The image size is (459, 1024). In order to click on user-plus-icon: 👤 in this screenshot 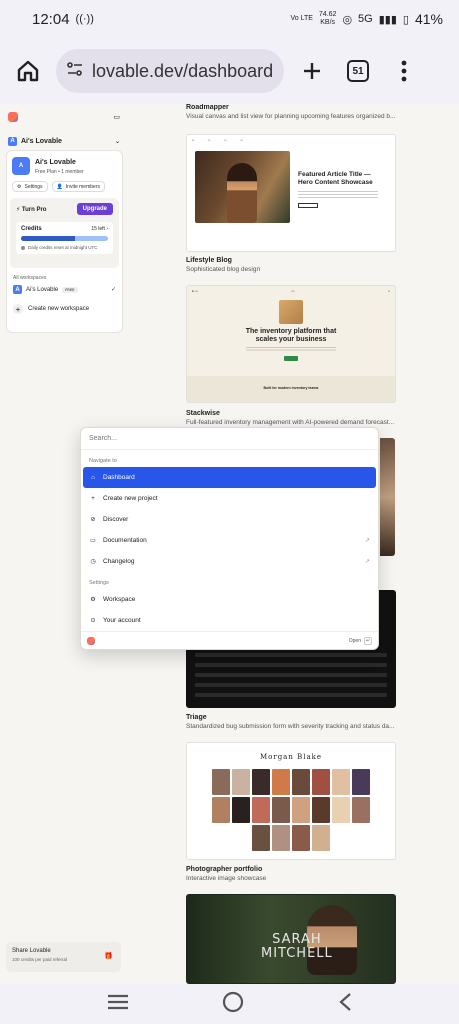, I will do `click(59, 186)`.